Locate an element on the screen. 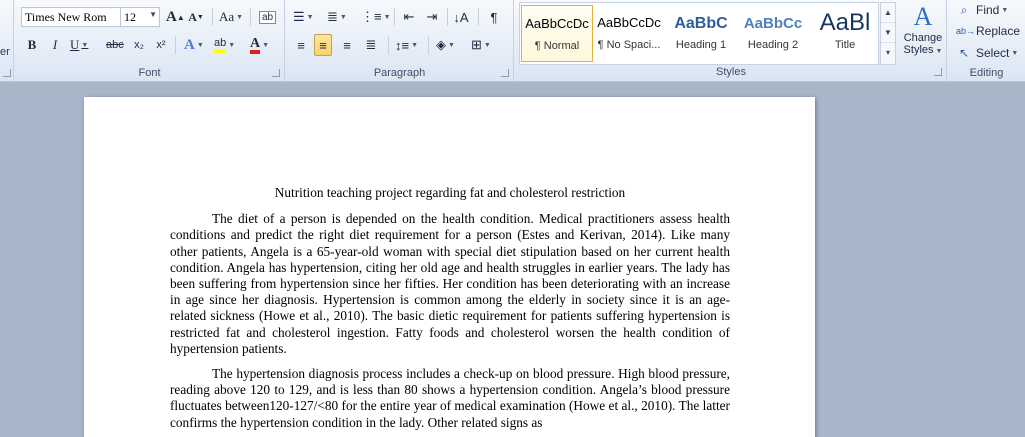 The image size is (1025, 437). justify-button: ≣ is located at coordinates (371, 45).